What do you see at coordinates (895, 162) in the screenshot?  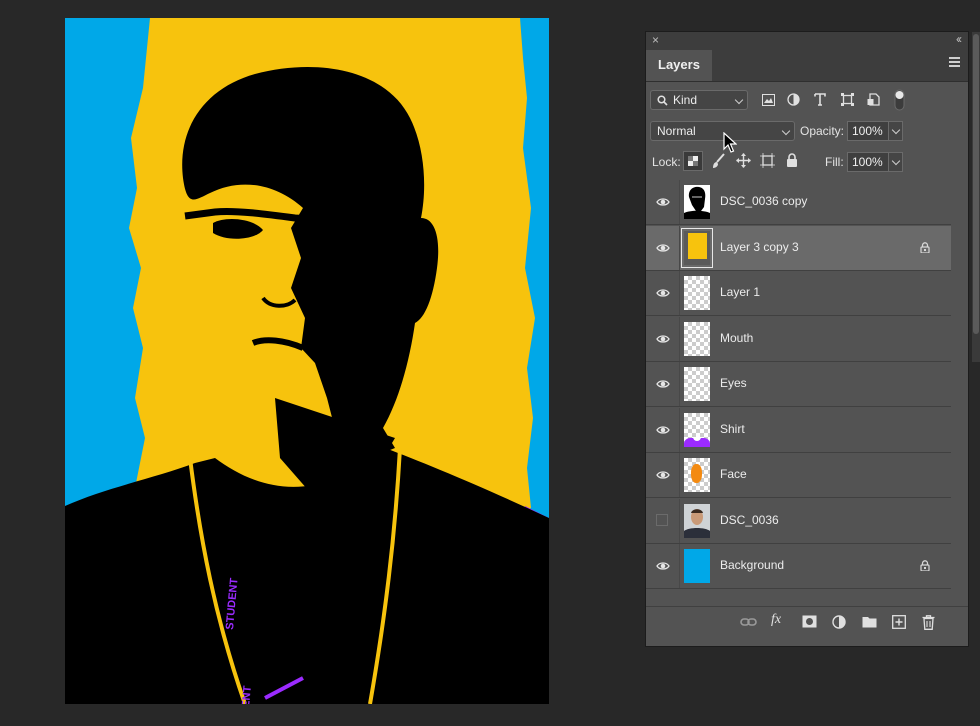 I see `fill-slider-toggle` at bounding box center [895, 162].